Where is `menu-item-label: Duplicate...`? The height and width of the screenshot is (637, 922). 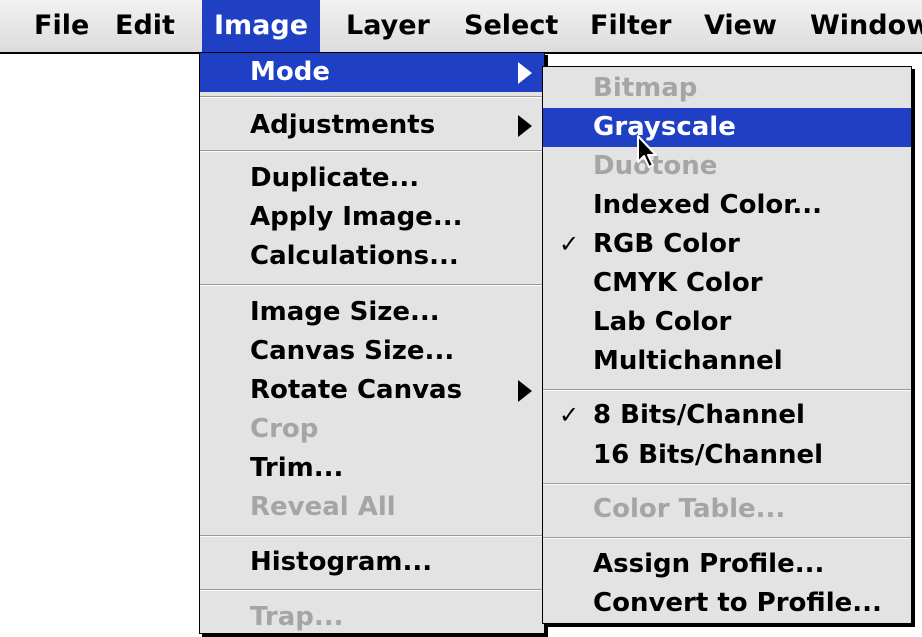 menu-item-label: Duplicate... is located at coordinates (335, 178).